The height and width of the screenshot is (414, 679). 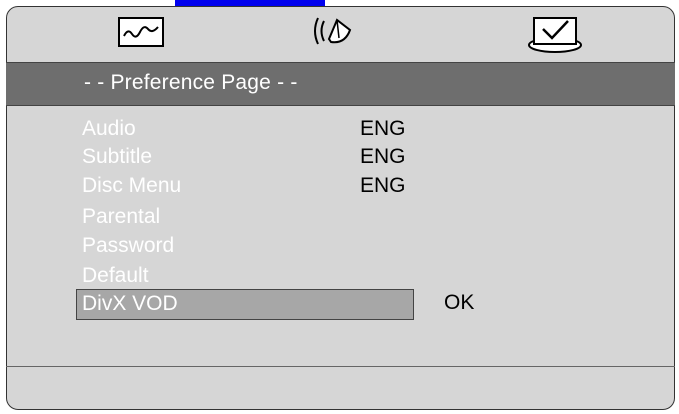 What do you see at coordinates (128, 246) in the screenshot?
I see `menu-item-password: Password` at bounding box center [128, 246].